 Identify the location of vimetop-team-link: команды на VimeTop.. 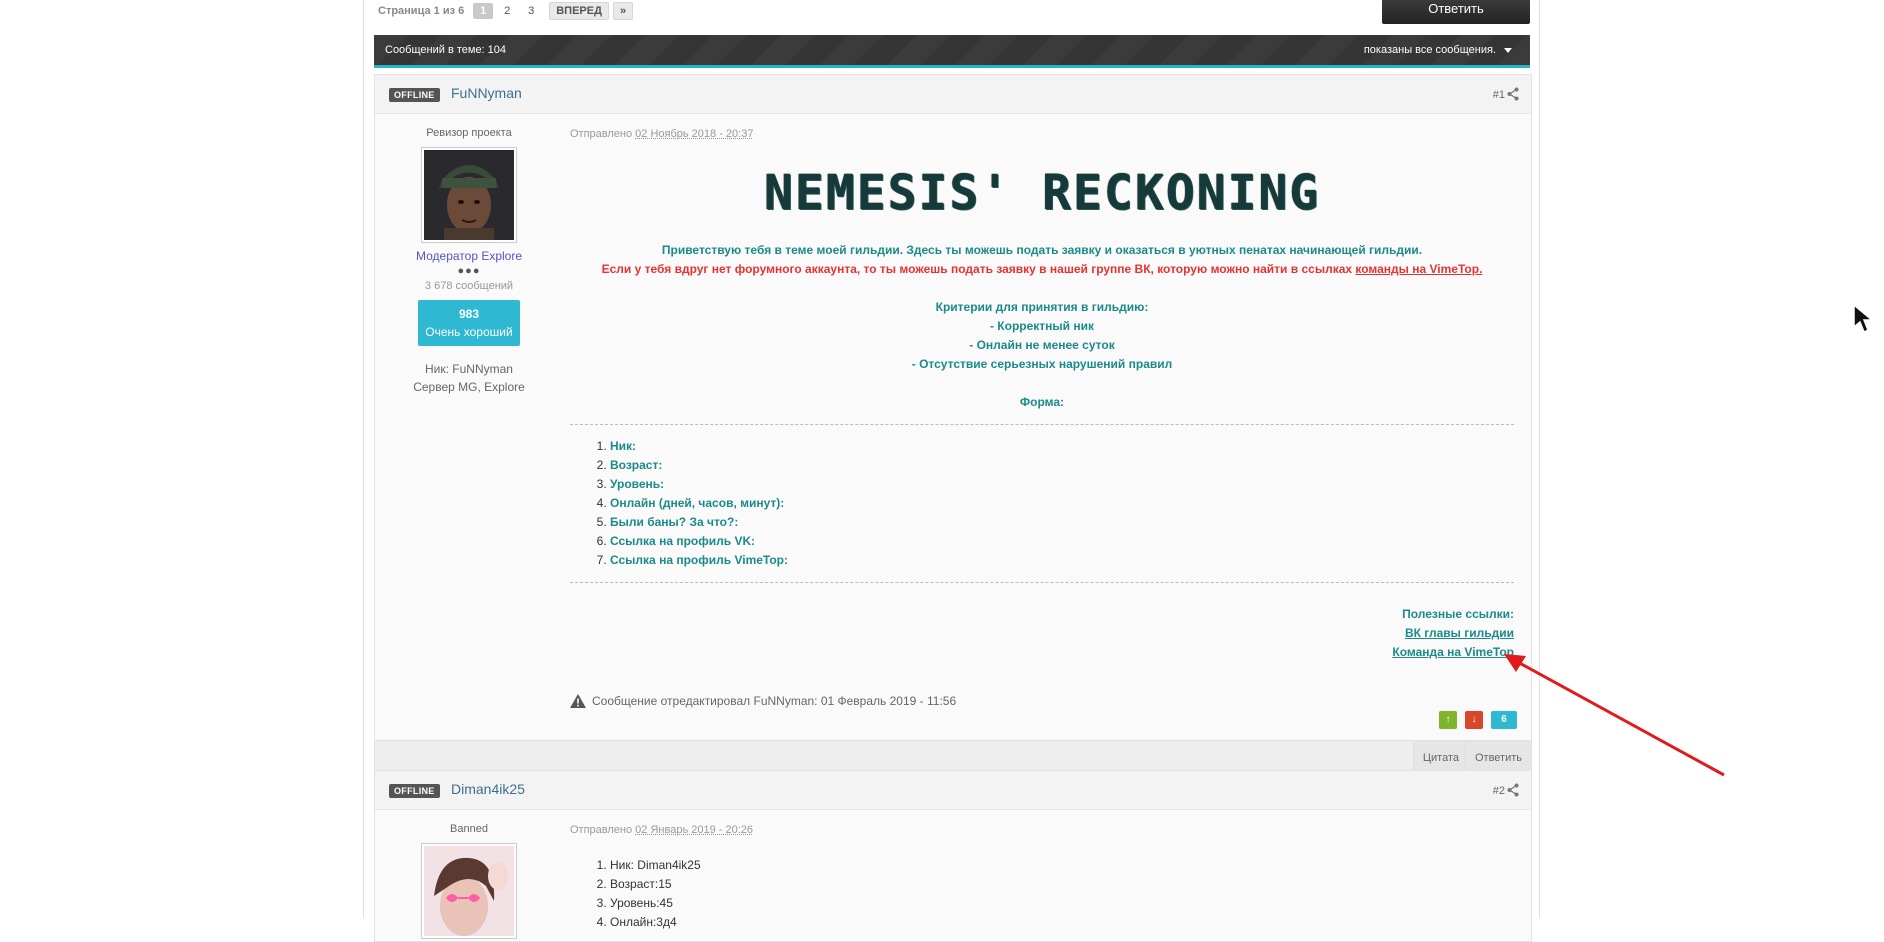
(1418, 269).